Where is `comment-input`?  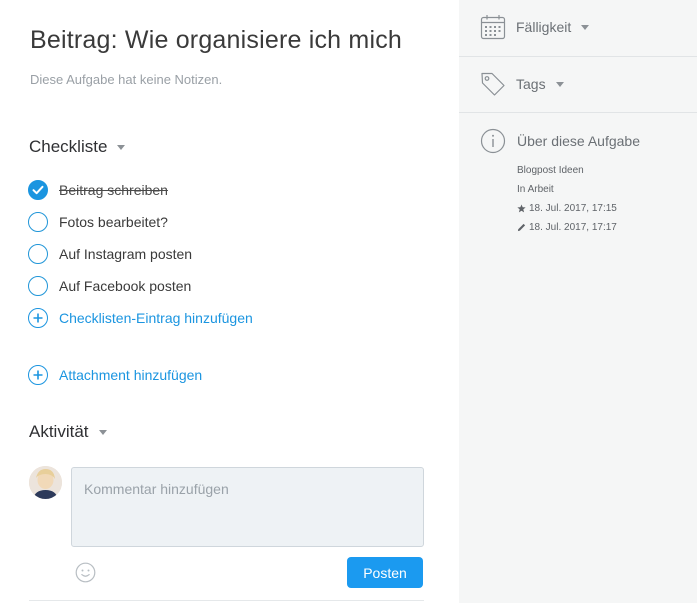
comment-input is located at coordinates (247, 507).